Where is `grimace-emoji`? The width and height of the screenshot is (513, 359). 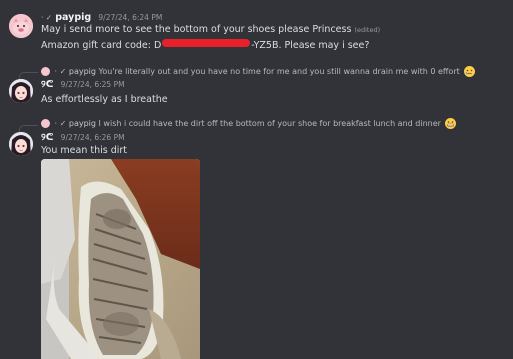 grimace-emoji is located at coordinates (451, 123).